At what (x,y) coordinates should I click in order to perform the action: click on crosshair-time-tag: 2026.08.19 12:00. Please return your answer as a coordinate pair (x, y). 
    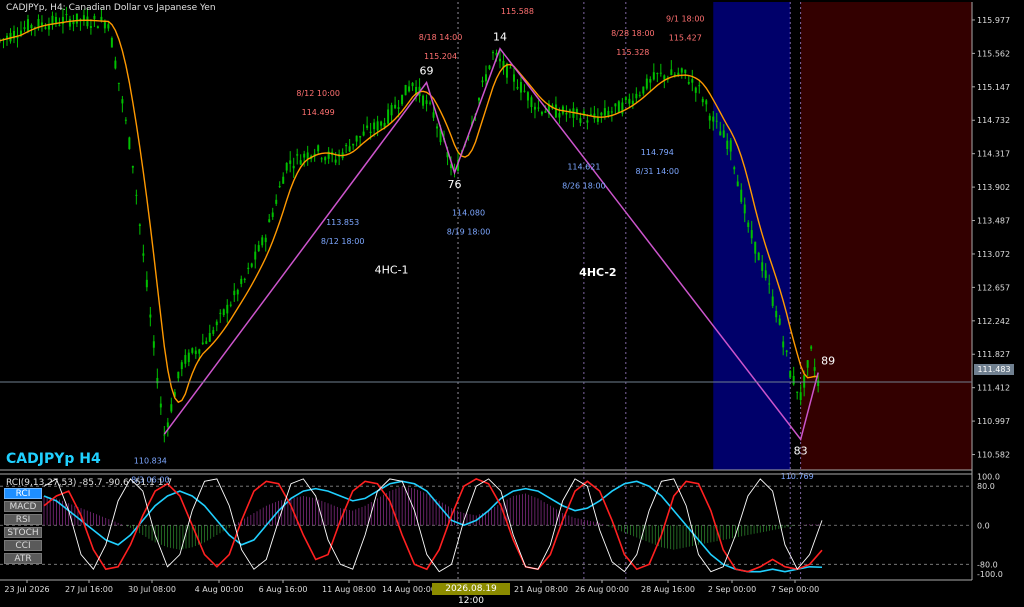
    Looking at the image, I should click on (471, 594).